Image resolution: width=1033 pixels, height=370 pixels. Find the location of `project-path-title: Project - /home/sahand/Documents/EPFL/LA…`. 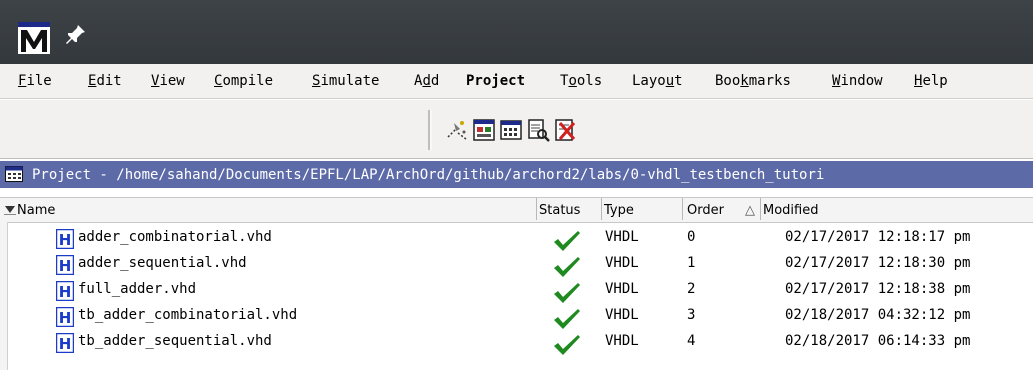

project-path-title: Project - /home/sahand/Documents/EPFL/LA… is located at coordinates (428, 175).